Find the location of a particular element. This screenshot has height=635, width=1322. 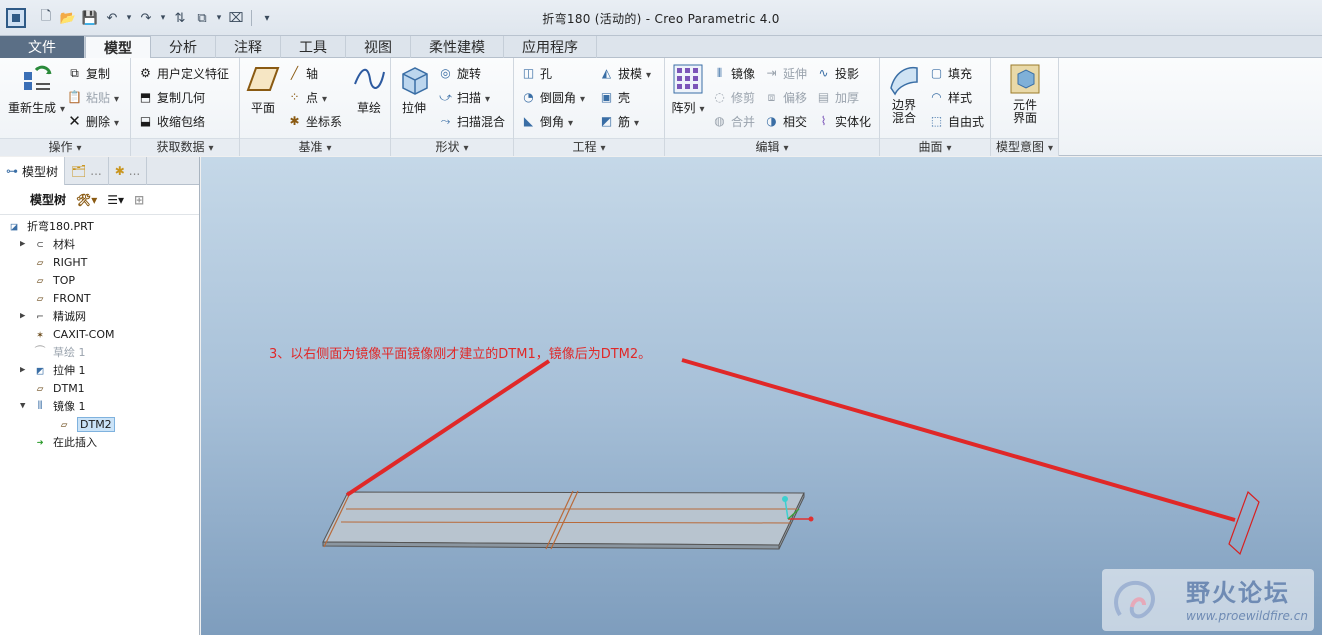

tree-node: ◪ 折弯180.PRT is located at coordinates (99, 226).